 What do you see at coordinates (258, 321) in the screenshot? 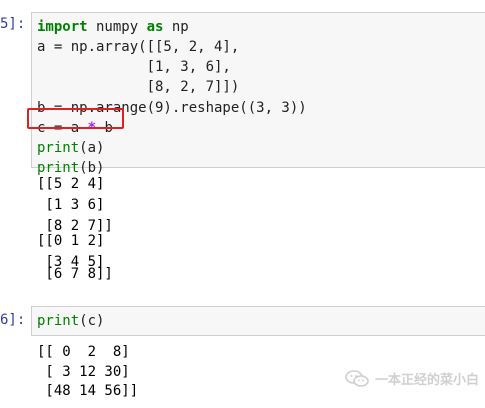
I see `code-cell-input: print(c)` at bounding box center [258, 321].